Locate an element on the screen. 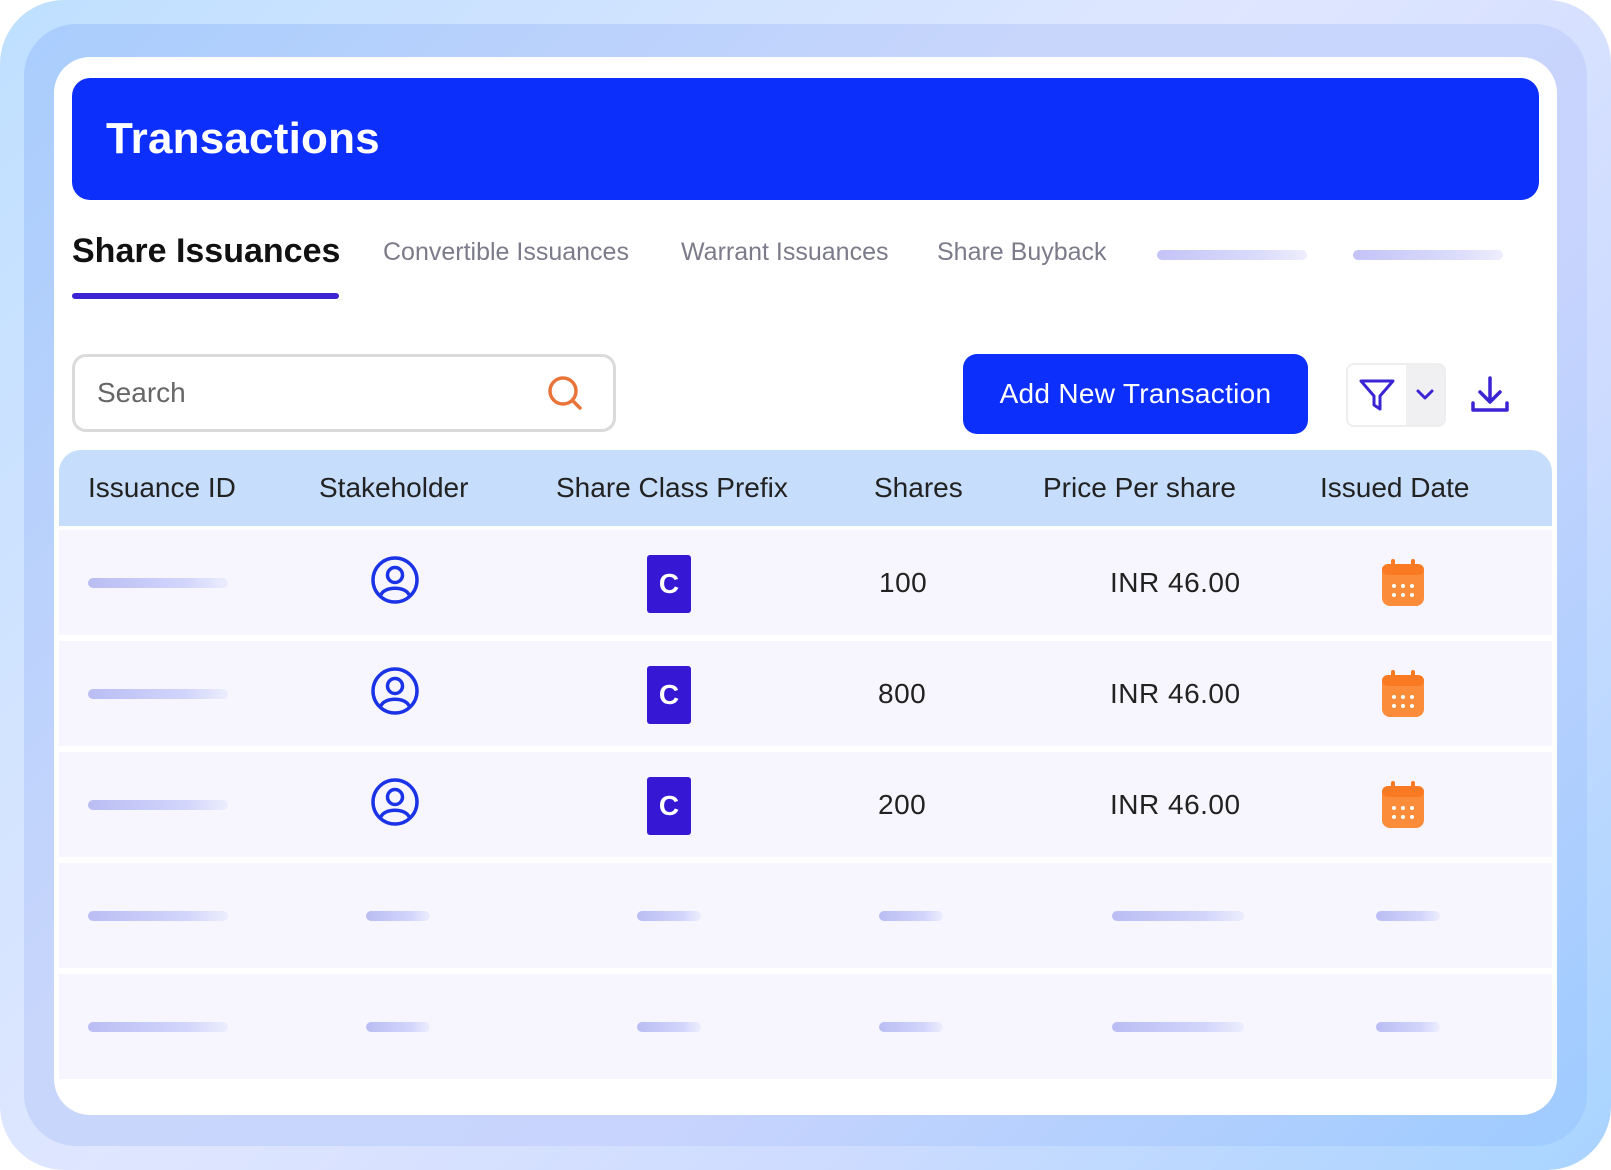 This screenshot has height=1170, width=1611. download-icon is located at coordinates (1490, 394).